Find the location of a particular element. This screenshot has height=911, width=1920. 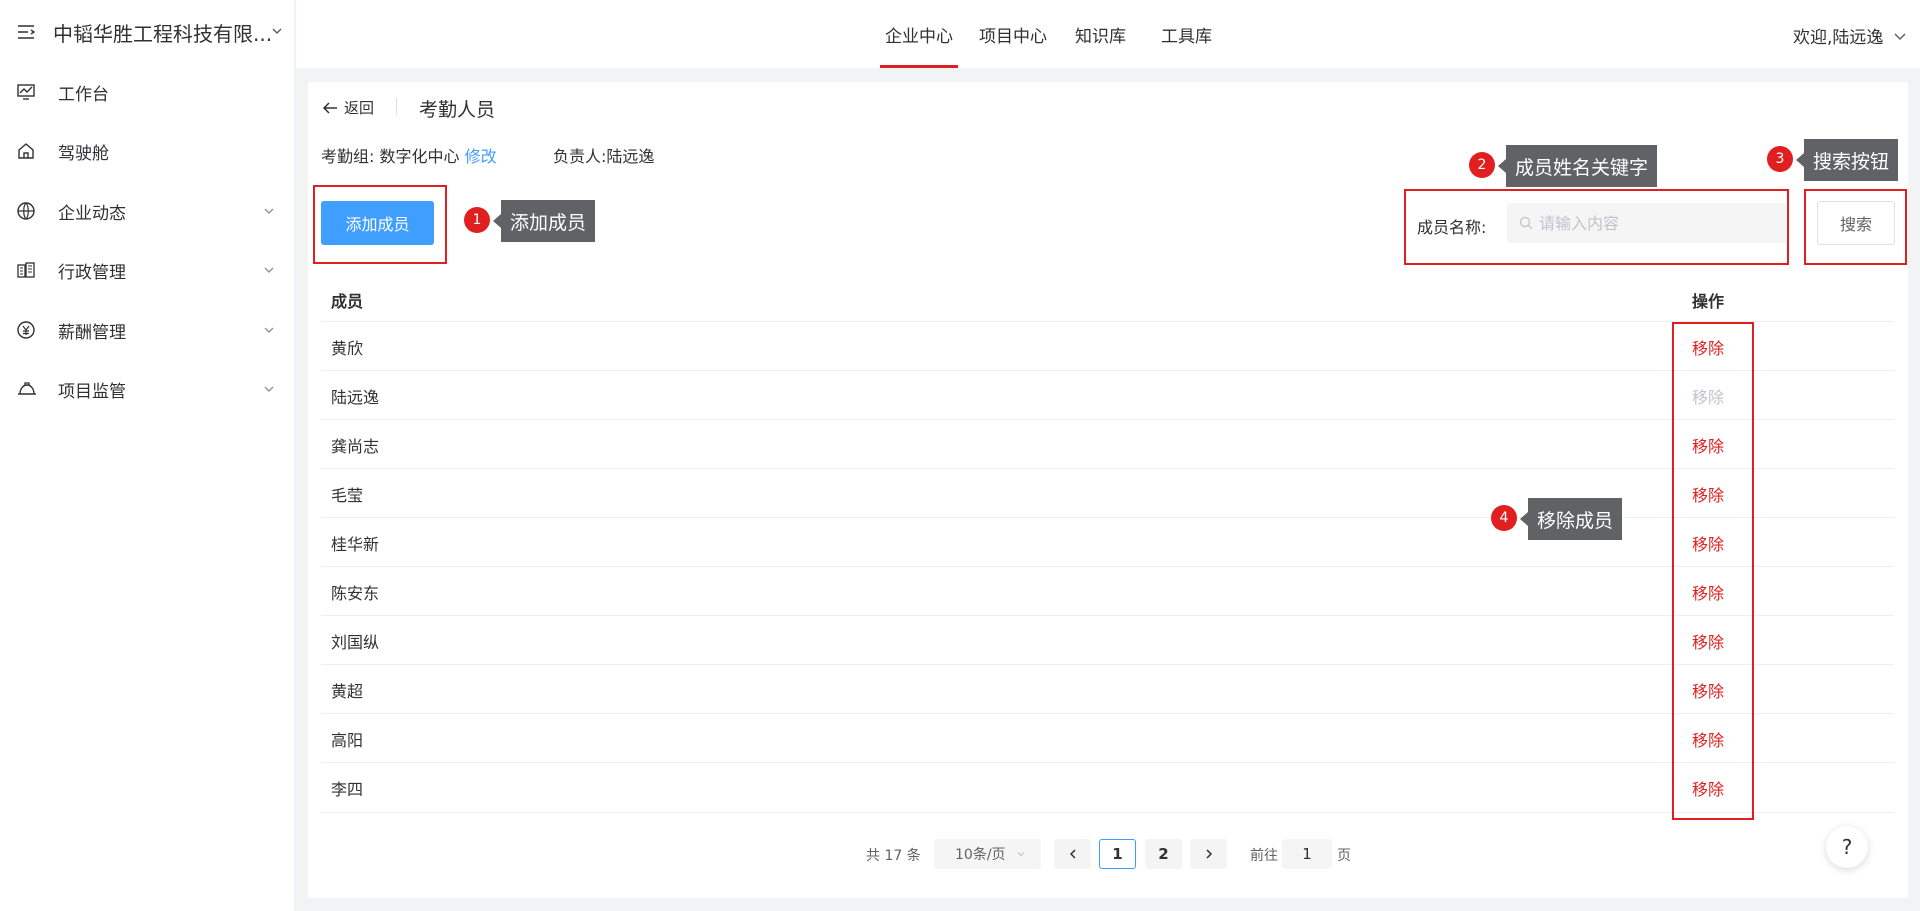

page-2-button: 2 is located at coordinates (1163, 854).